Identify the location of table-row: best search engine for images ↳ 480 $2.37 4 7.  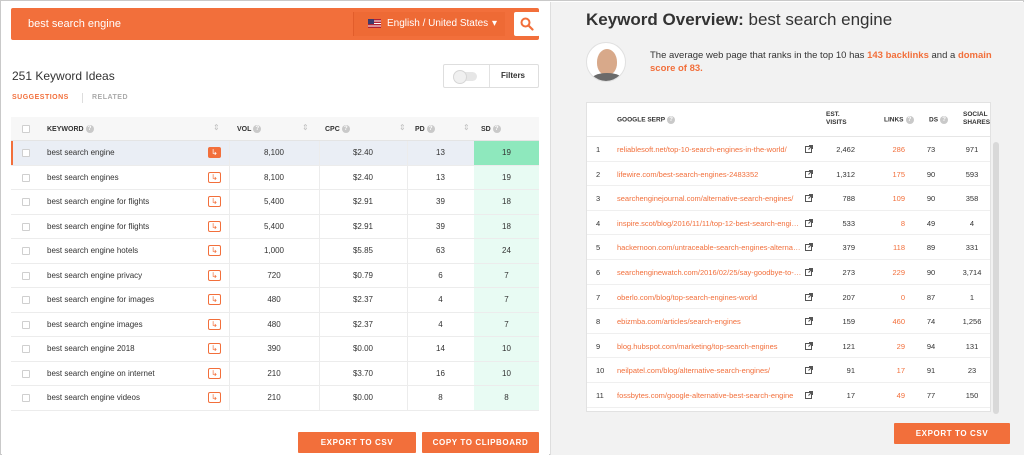
(275, 300).